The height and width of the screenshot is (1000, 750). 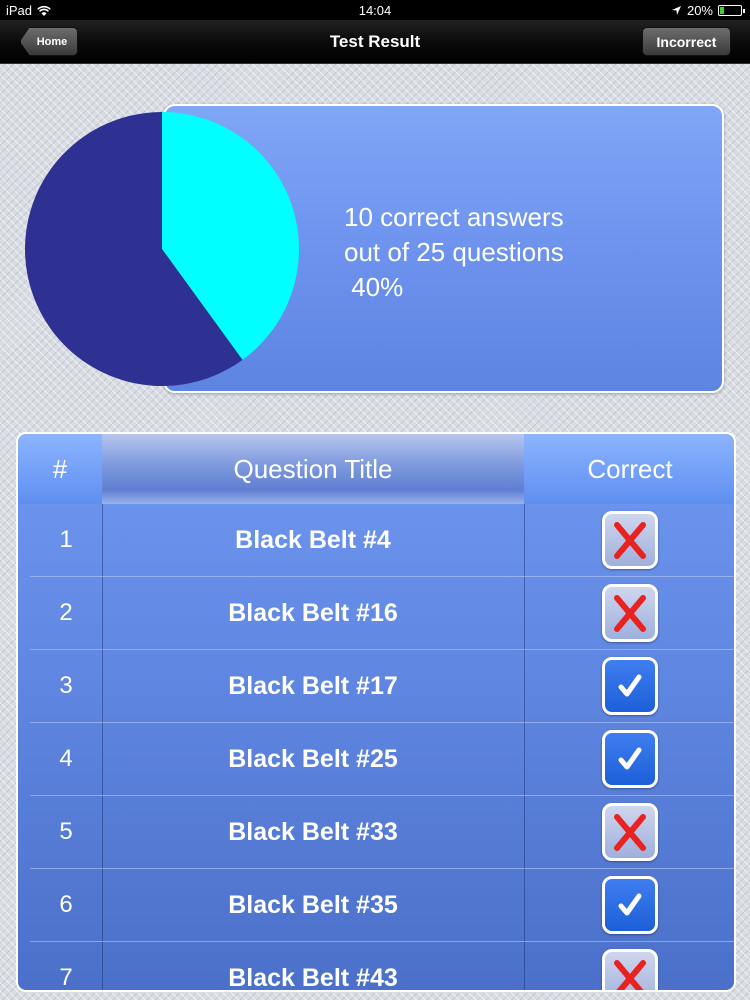 What do you see at coordinates (313, 977) in the screenshot?
I see `row-question-title: Black Belt #43` at bounding box center [313, 977].